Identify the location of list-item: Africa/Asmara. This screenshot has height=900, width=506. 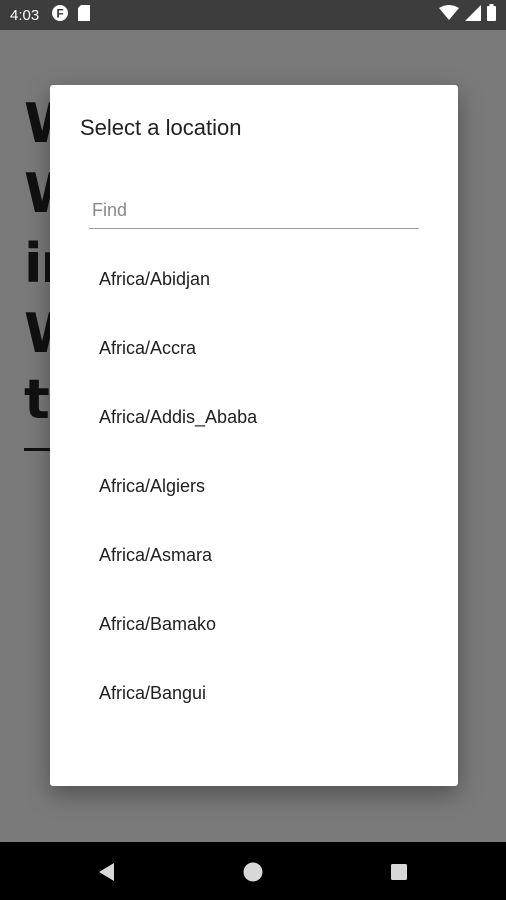
(264, 555).